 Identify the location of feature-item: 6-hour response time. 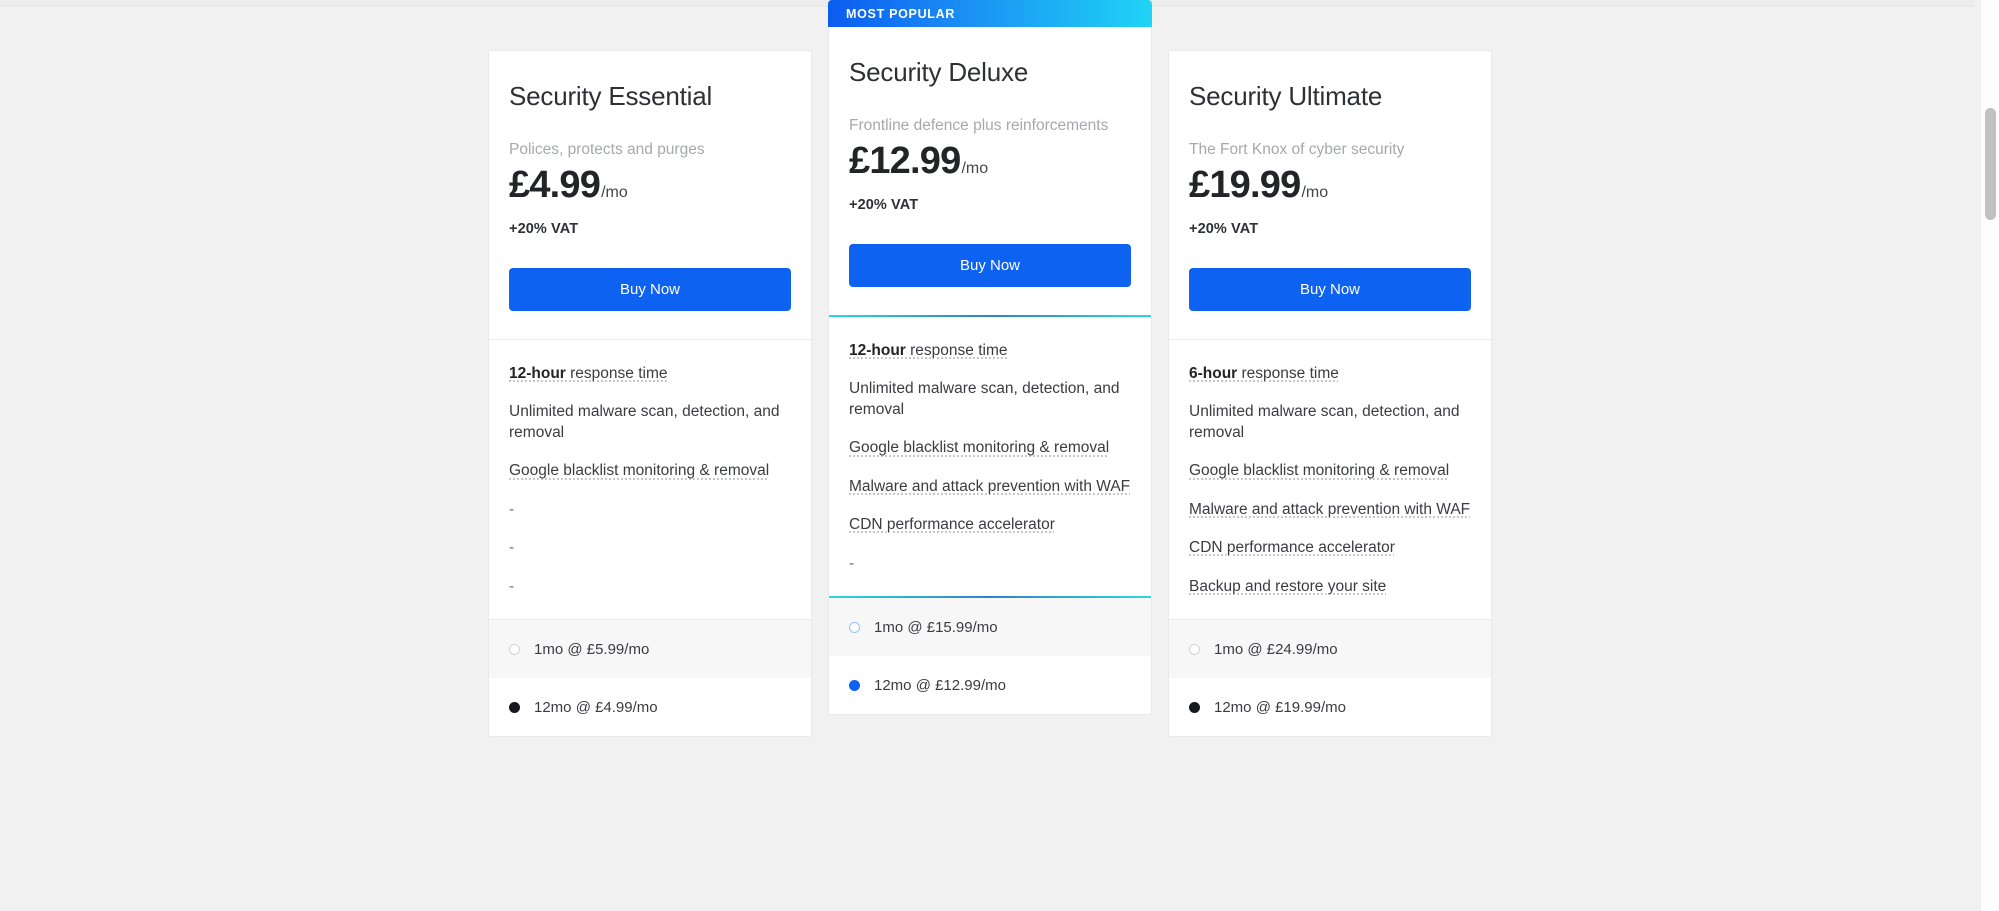
(1330, 374).